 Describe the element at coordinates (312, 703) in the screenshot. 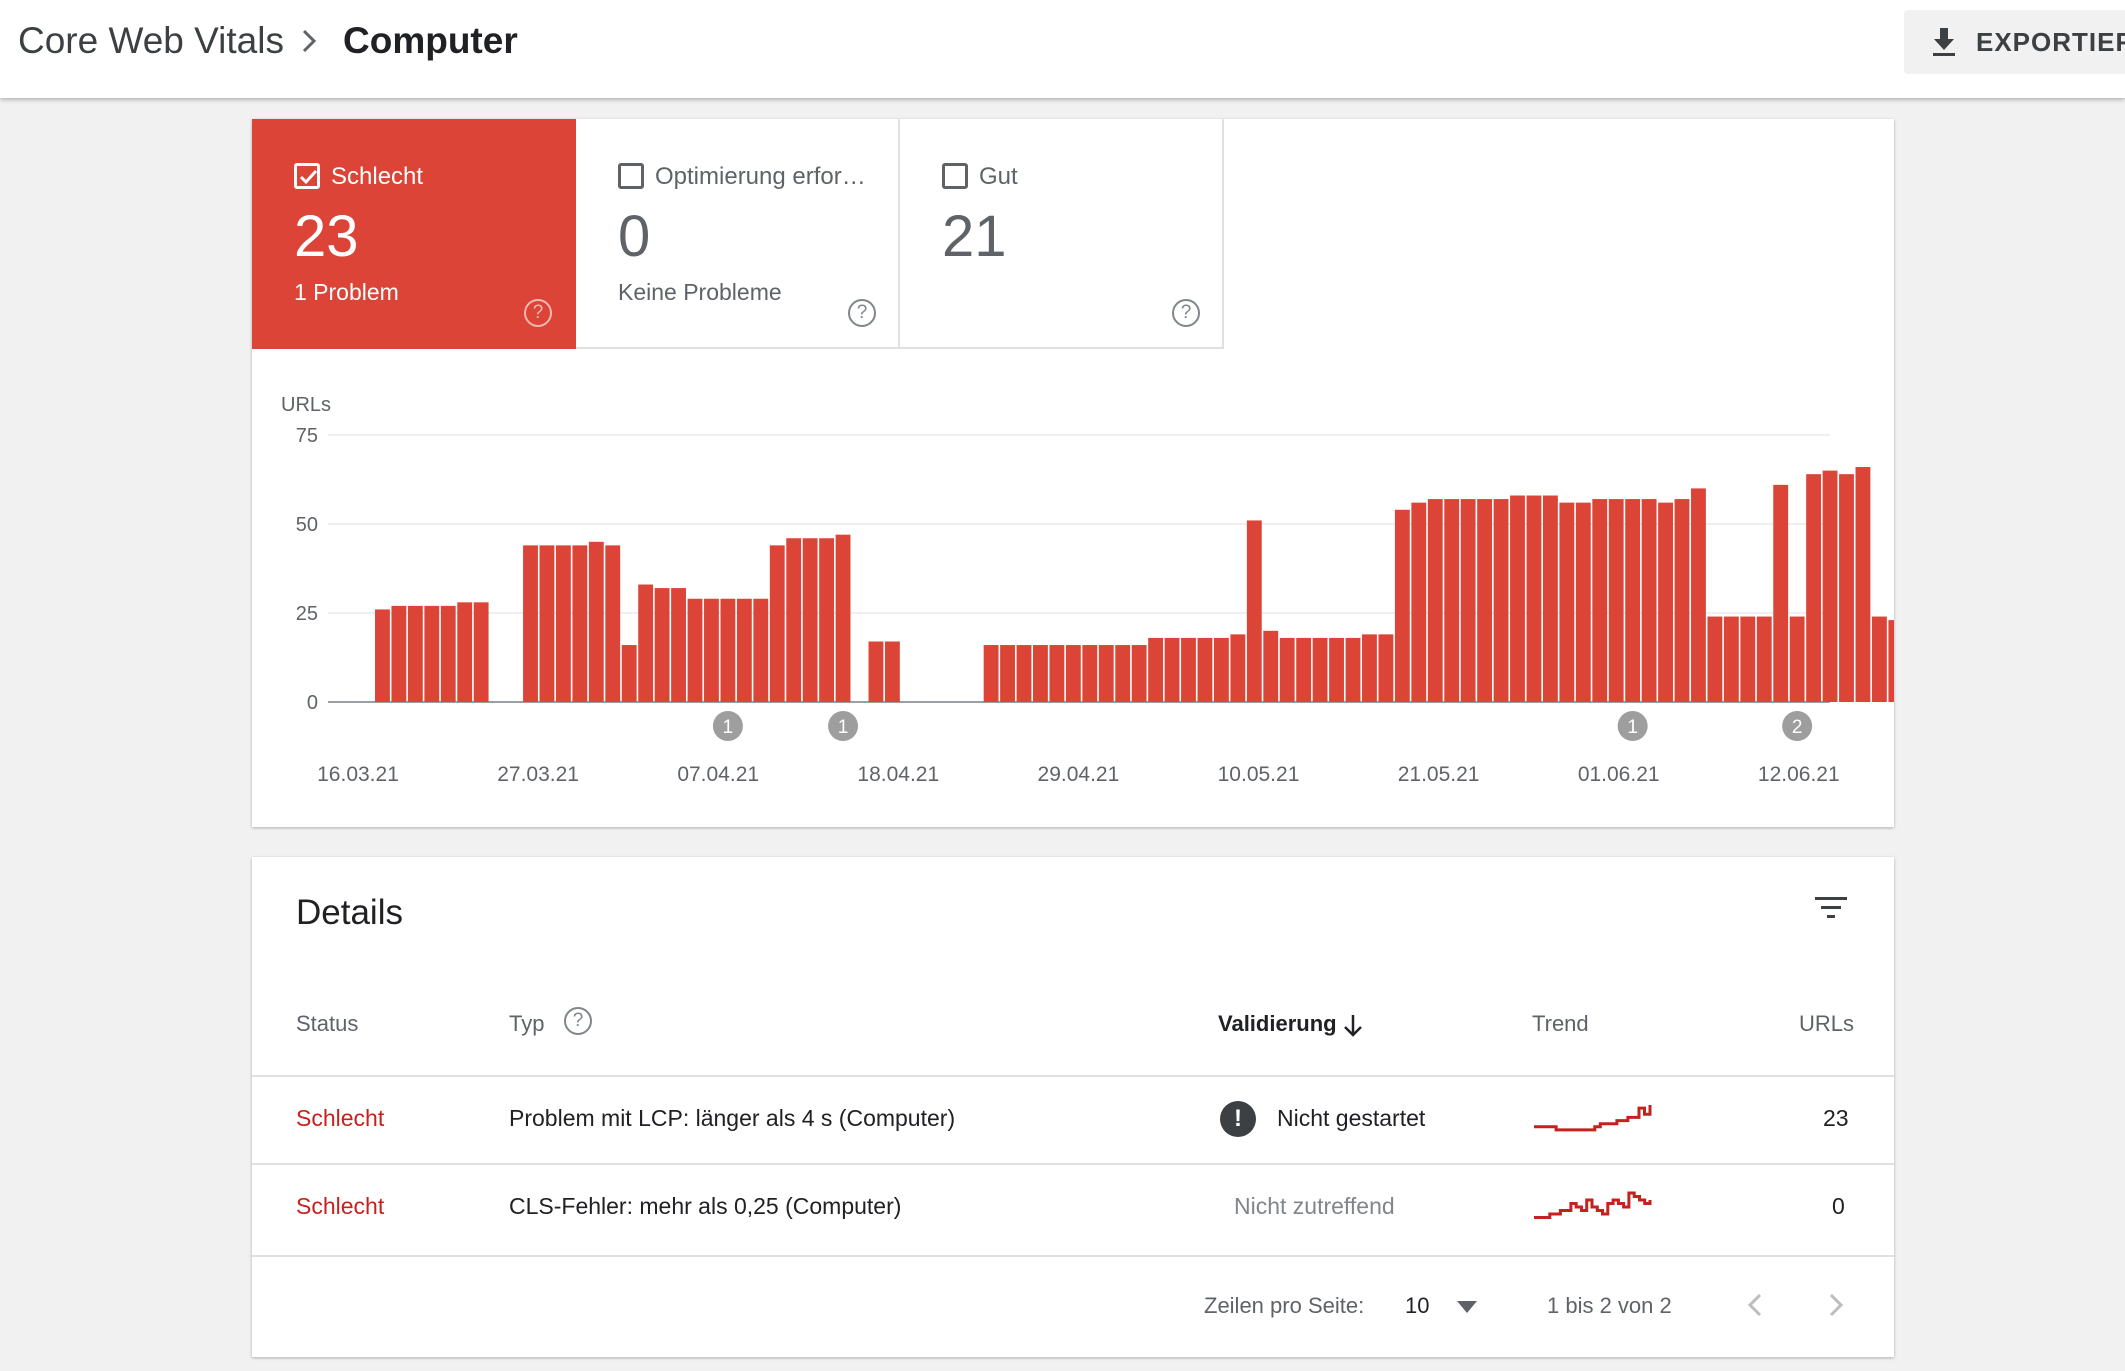

I see `y-tick-label: 0` at that location.